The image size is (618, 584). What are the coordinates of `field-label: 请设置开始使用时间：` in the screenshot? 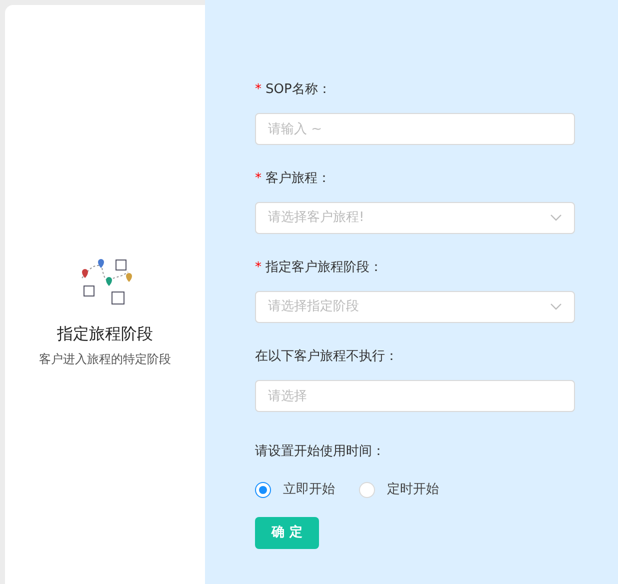 It's located at (320, 452).